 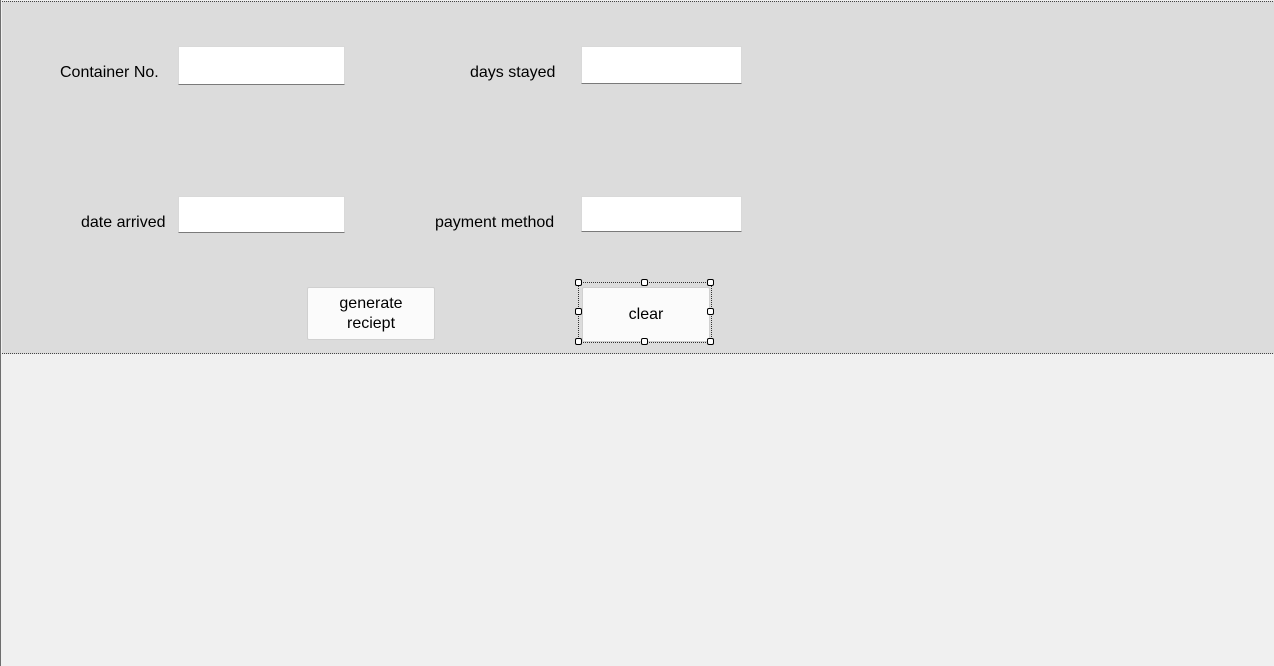 What do you see at coordinates (123, 222) in the screenshot?
I see `date-arrived-label: date arrived` at bounding box center [123, 222].